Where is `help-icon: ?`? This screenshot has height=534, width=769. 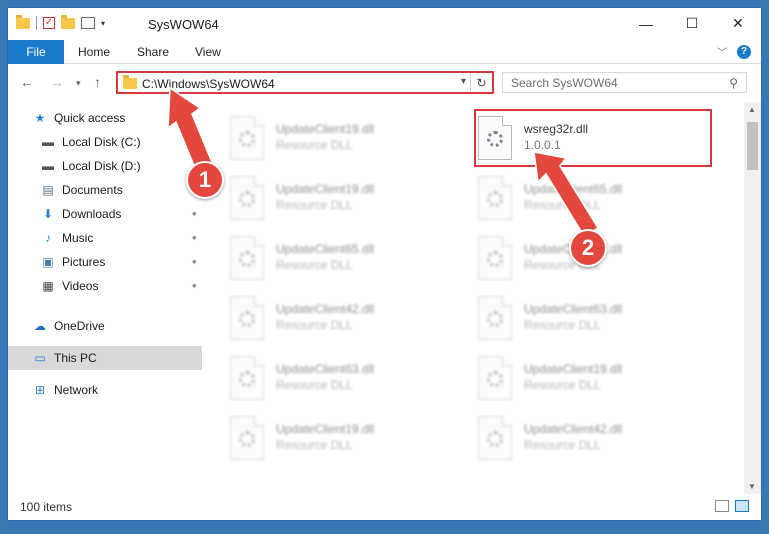 help-icon: ? is located at coordinates (744, 51).